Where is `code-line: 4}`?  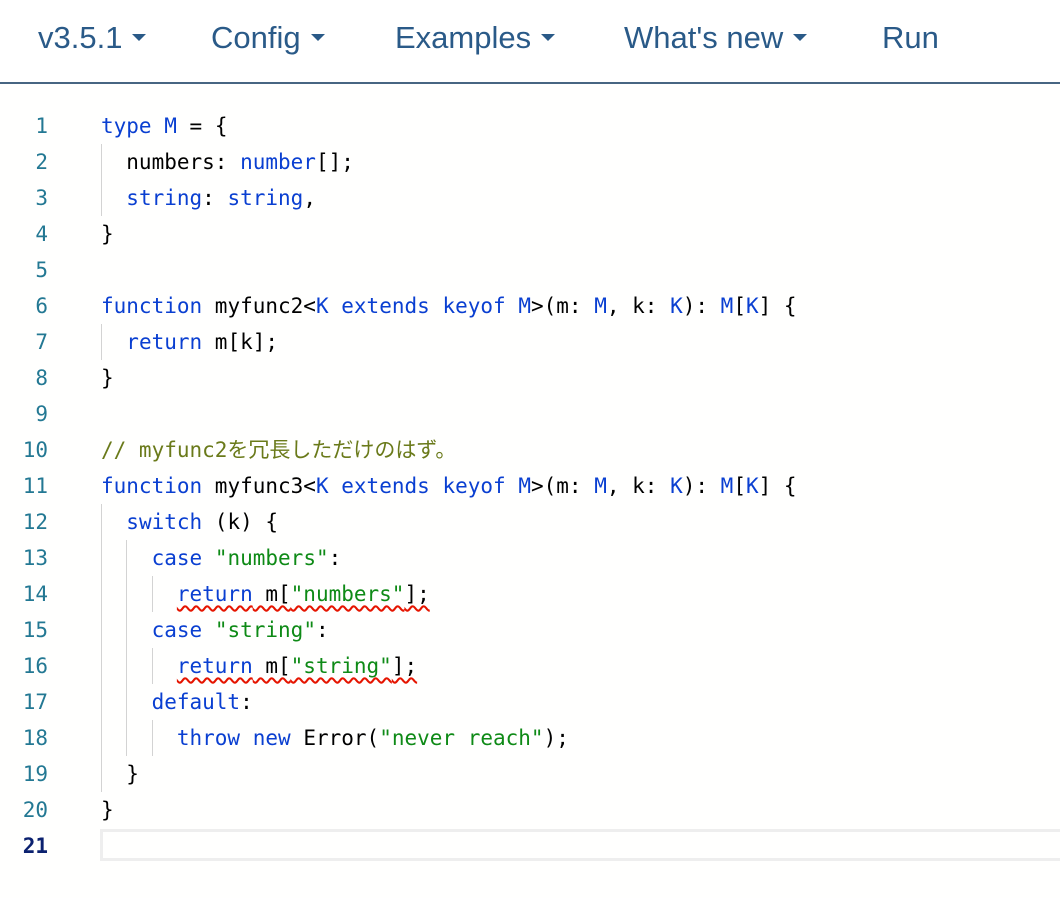
code-line: 4} is located at coordinates (530, 234).